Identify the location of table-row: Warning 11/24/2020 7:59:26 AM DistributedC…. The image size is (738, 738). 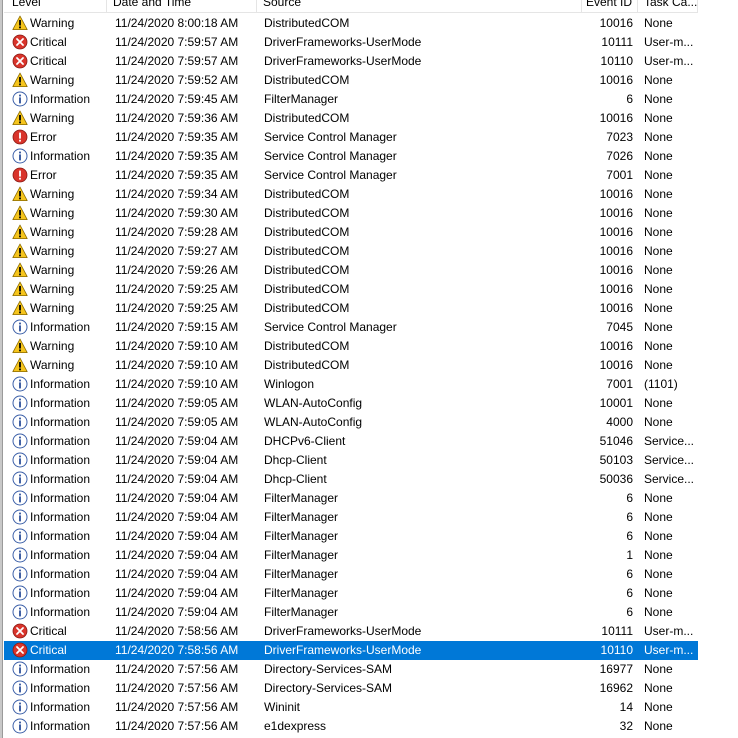
(351, 270).